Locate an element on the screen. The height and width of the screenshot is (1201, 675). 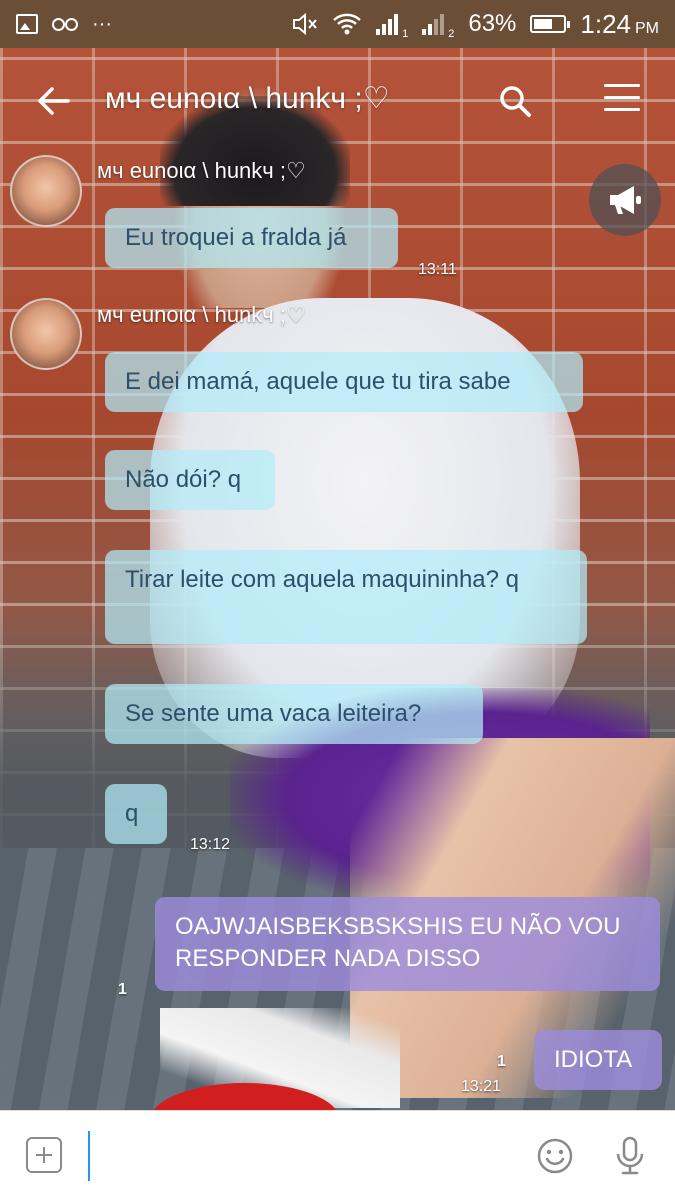
message-bubble: Tirar leite com aquela maquininha? q is located at coordinates (346, 597).